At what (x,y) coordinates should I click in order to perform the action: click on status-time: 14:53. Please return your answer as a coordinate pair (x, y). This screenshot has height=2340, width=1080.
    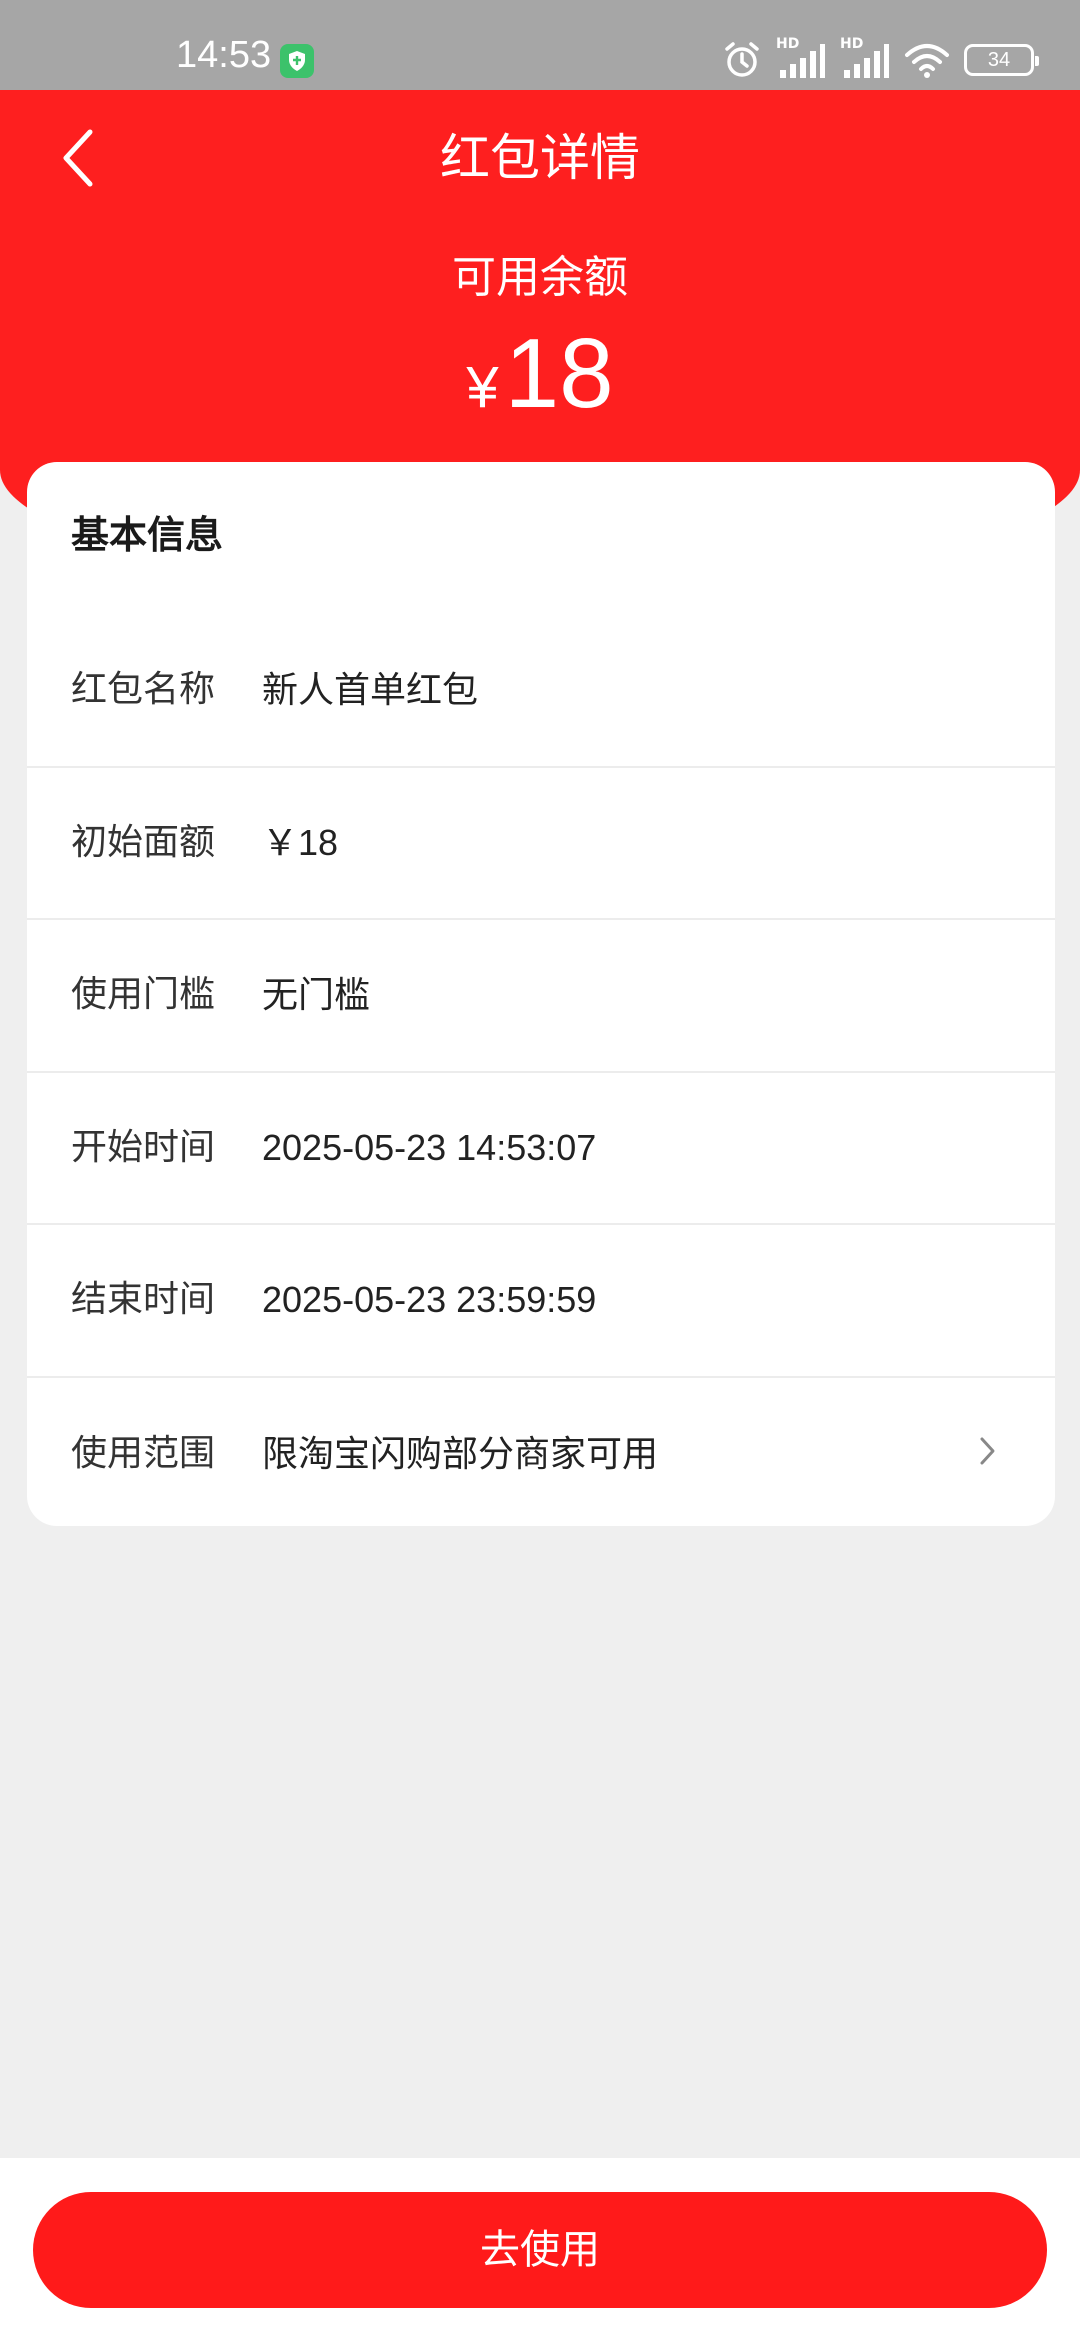
    Looking at the image, I should click on (224, 55).